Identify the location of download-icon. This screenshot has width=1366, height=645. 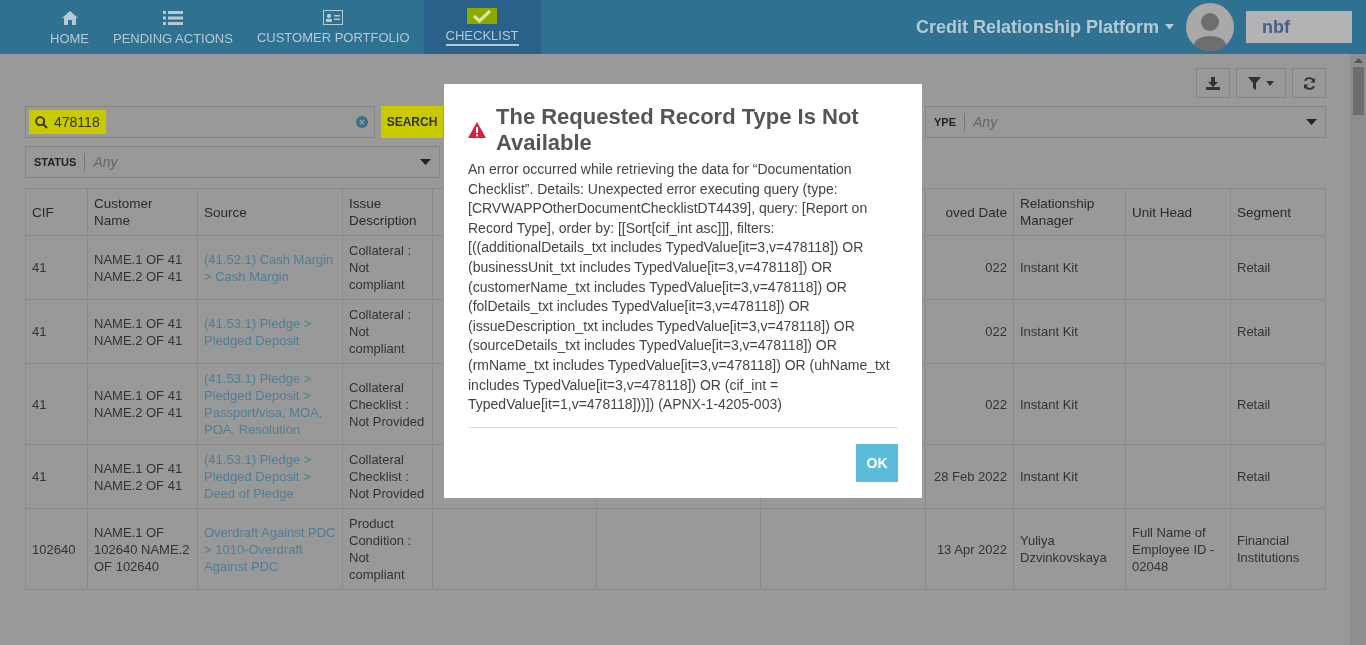
(1213, 83).